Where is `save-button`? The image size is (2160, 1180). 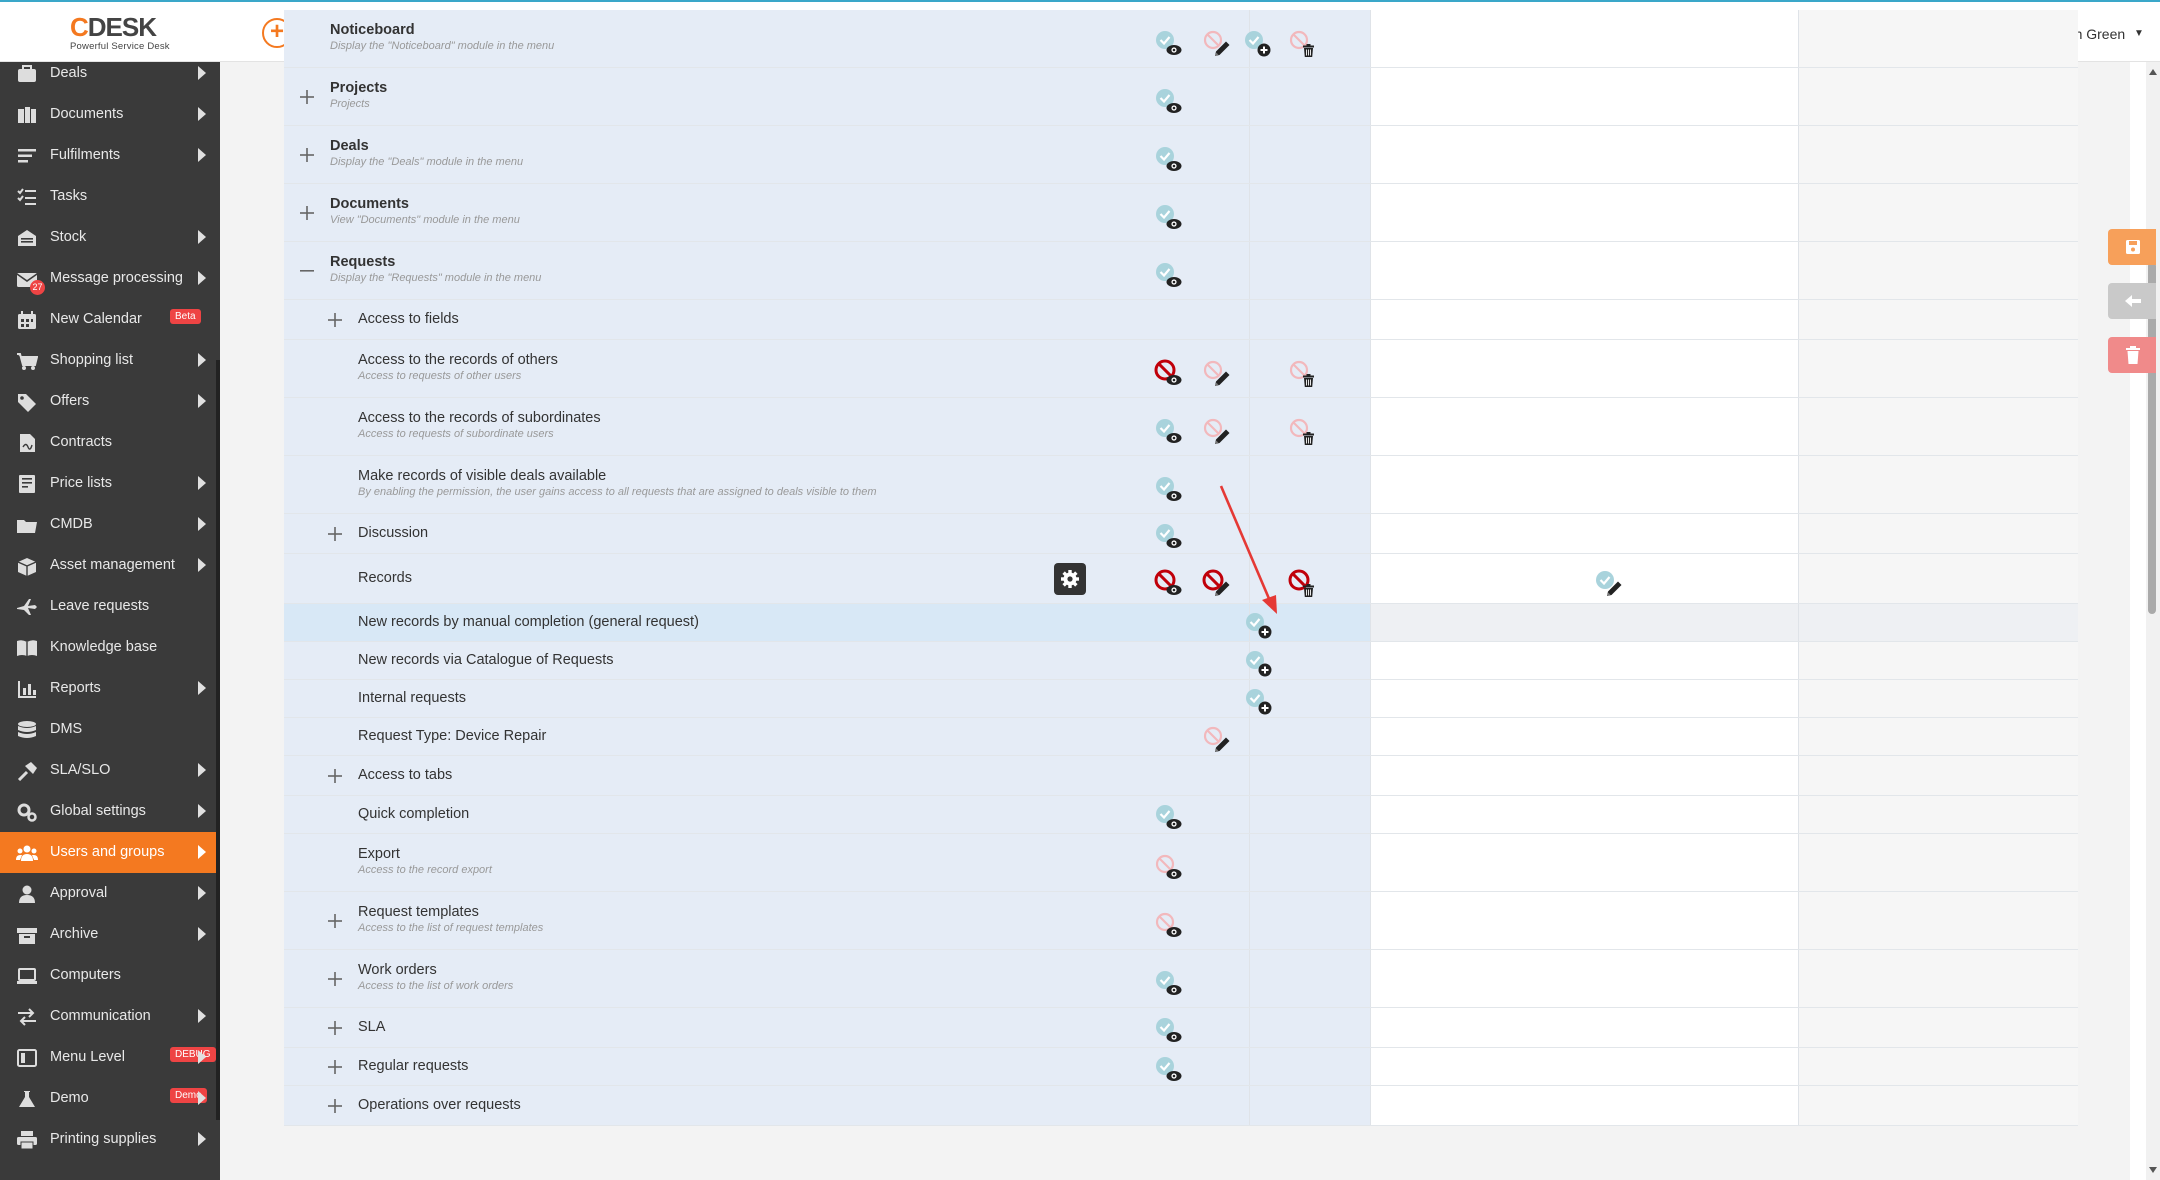
save-button is located at coordinates (2132, 247).